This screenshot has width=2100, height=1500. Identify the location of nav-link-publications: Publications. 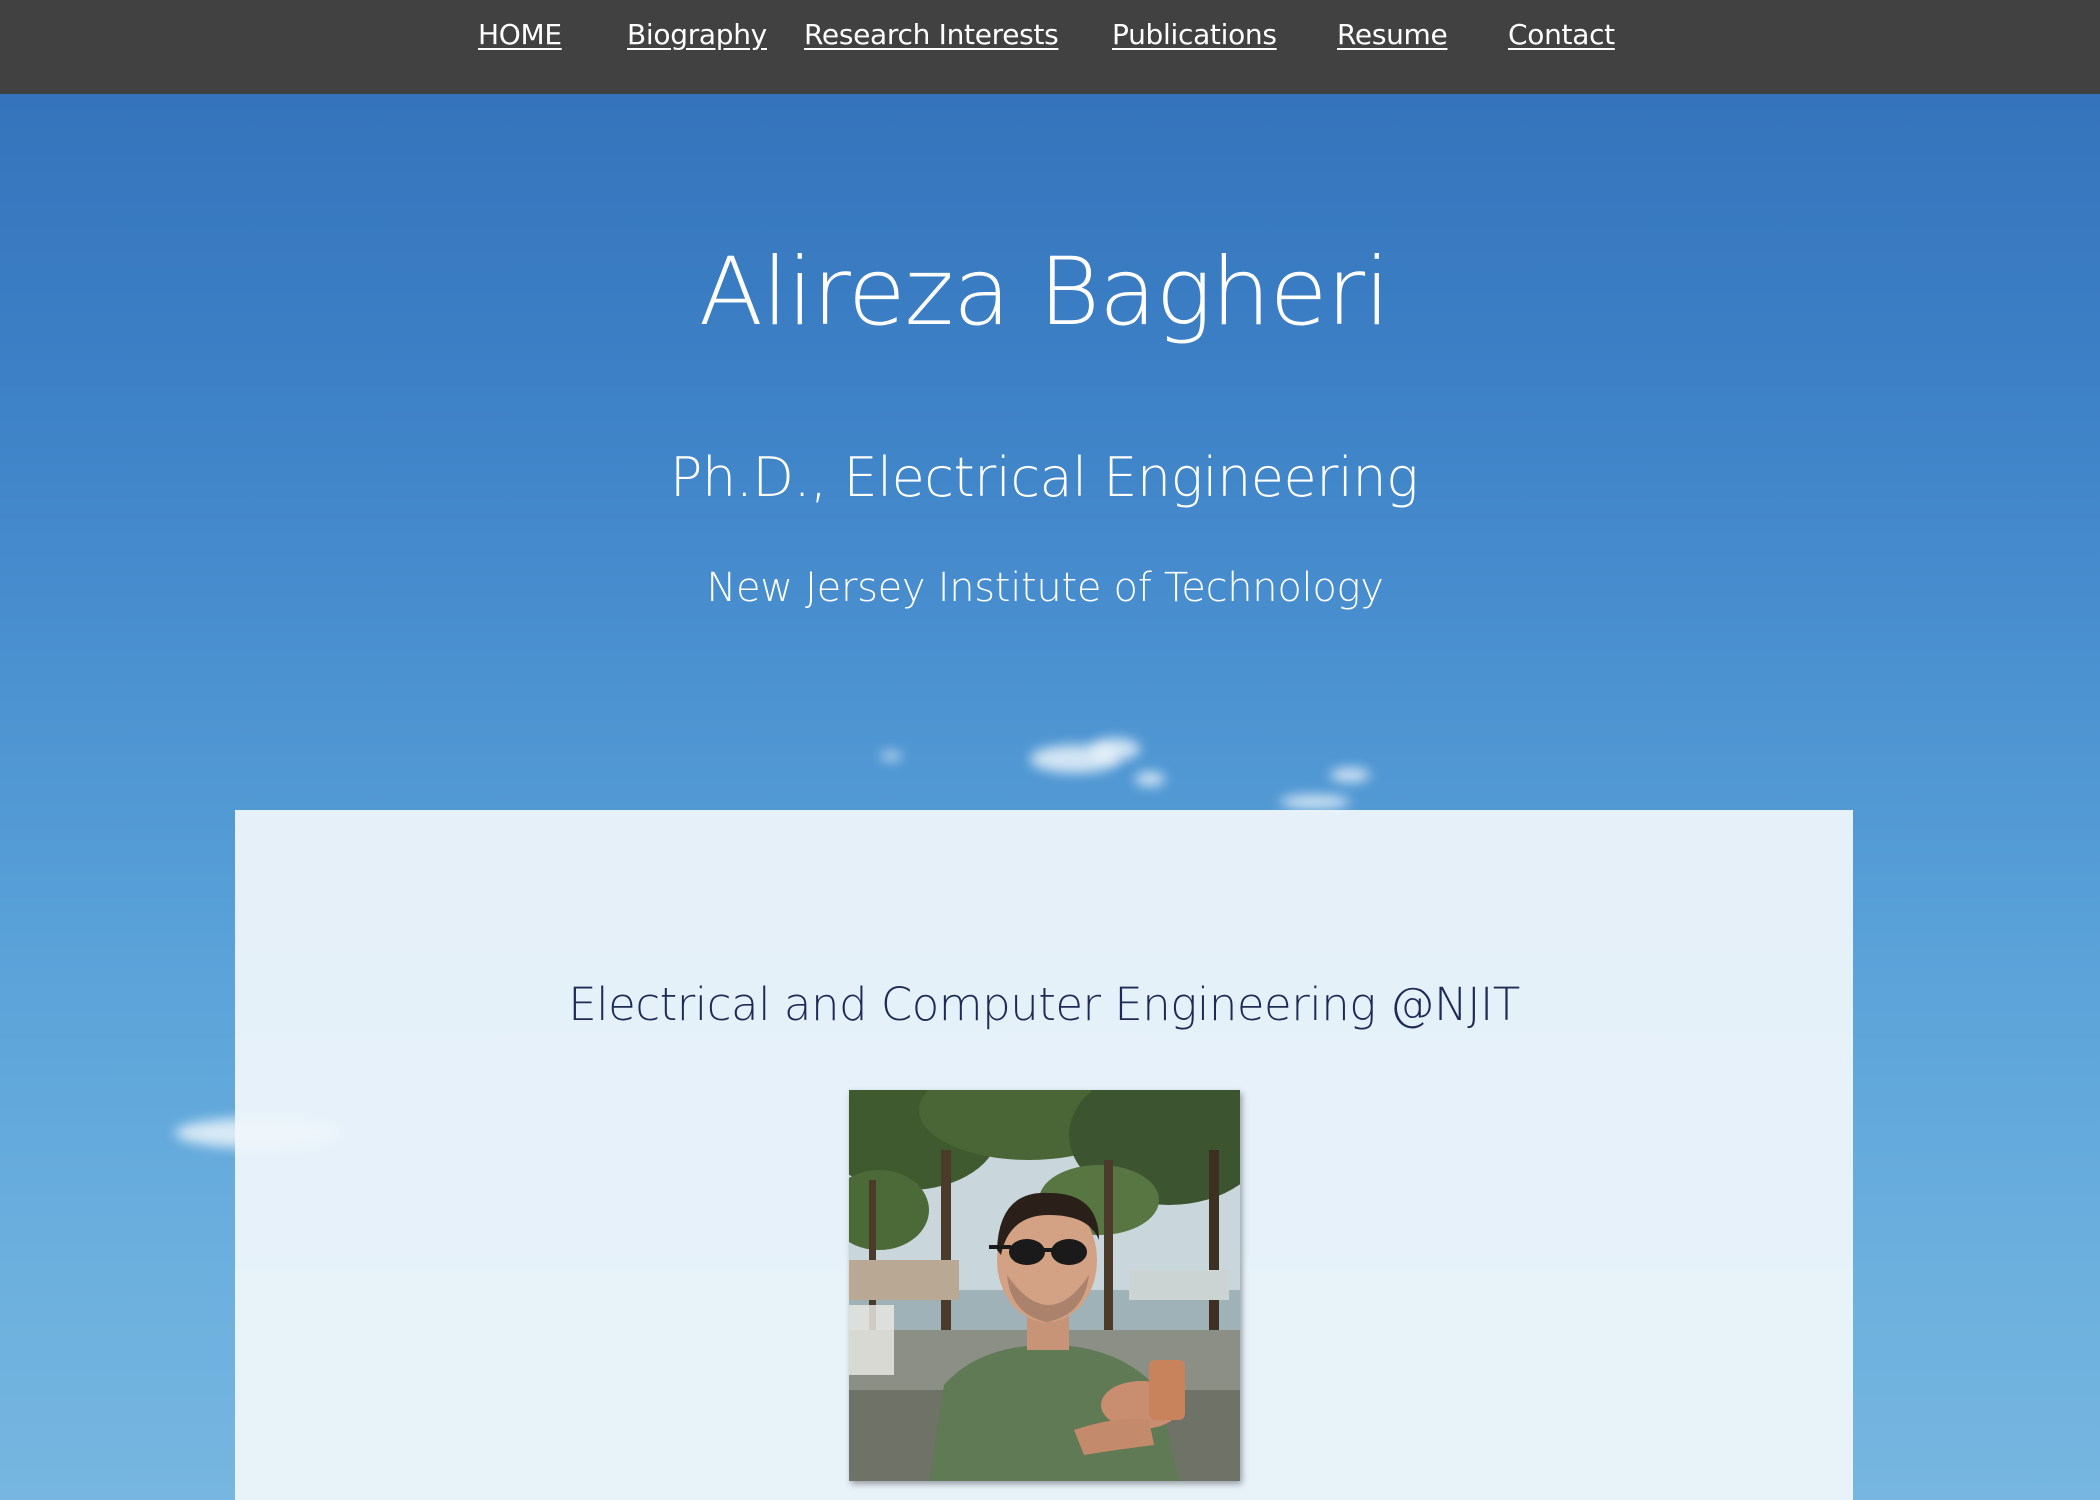
(1194, 34).